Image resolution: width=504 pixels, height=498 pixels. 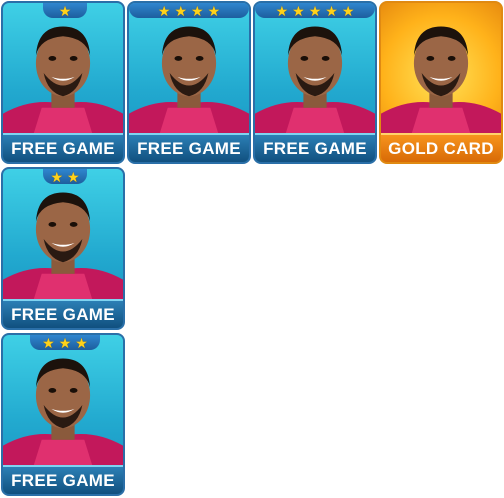 I want to click on star-rating: ★ ★, so click(x=65, y=176).